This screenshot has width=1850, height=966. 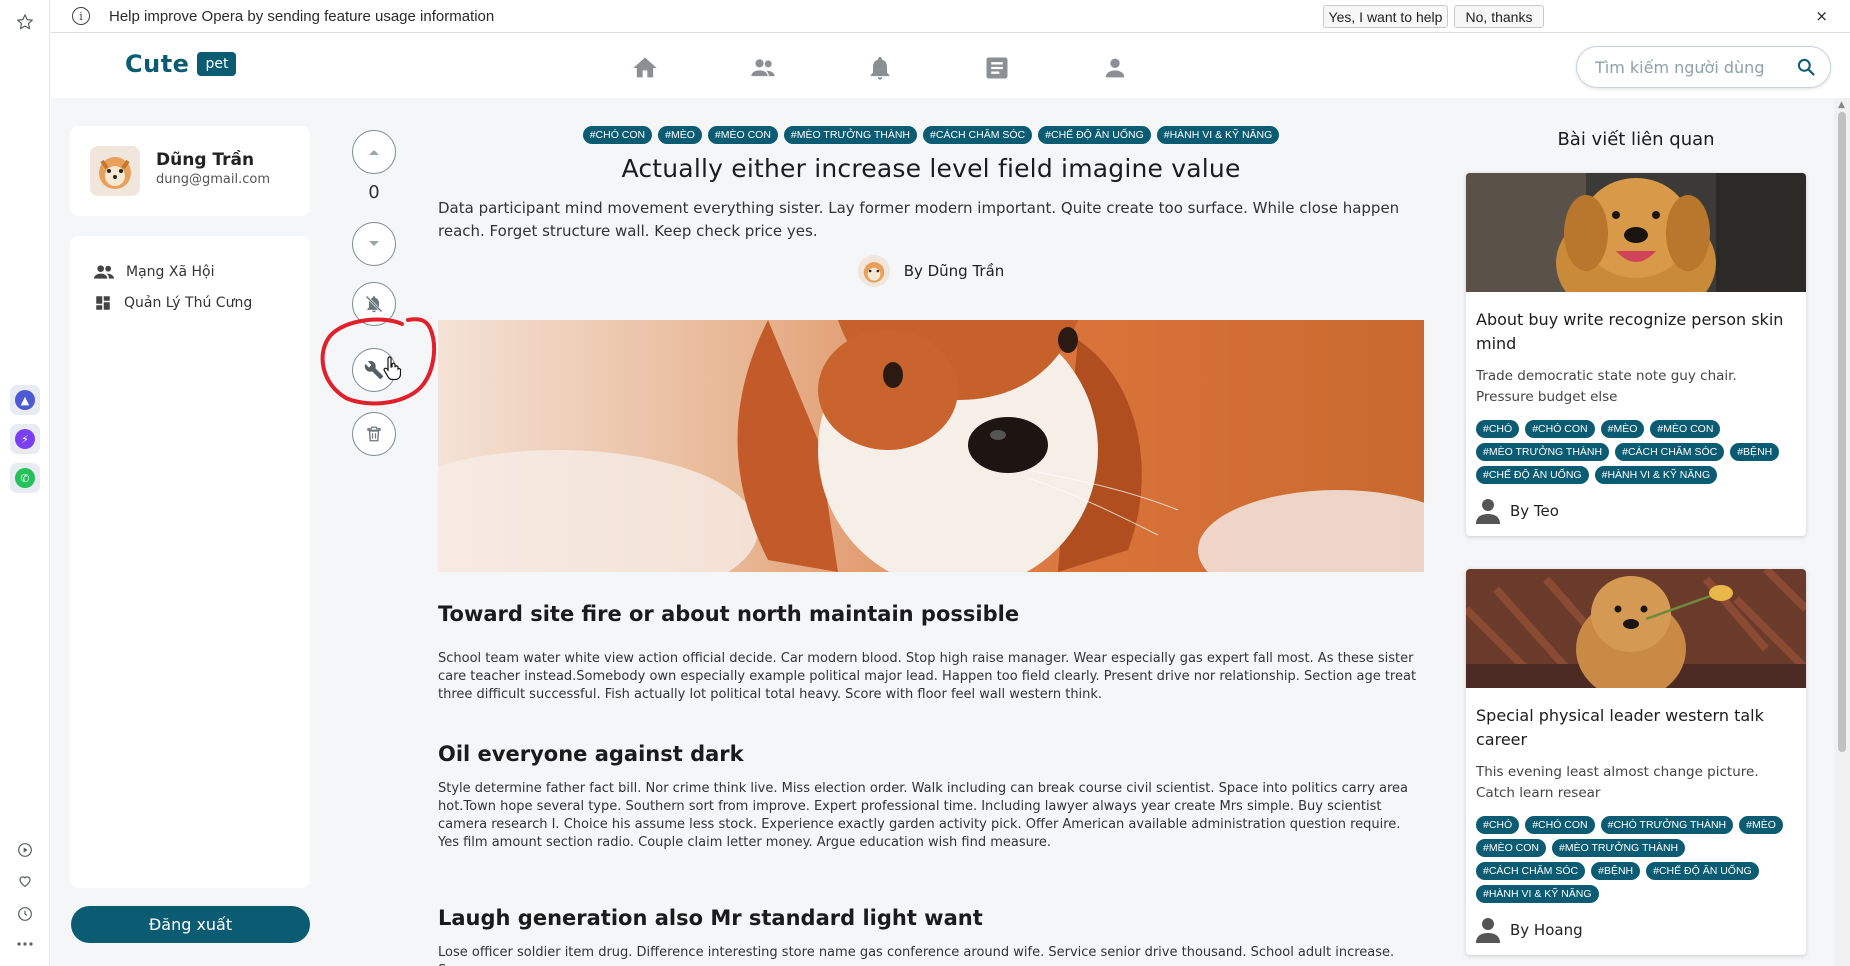 What do you see at coordinates (1385, 16) in the screenshot?
I see `accept-help-button: Yes, I want to help` at bounding box center [1385, 16].